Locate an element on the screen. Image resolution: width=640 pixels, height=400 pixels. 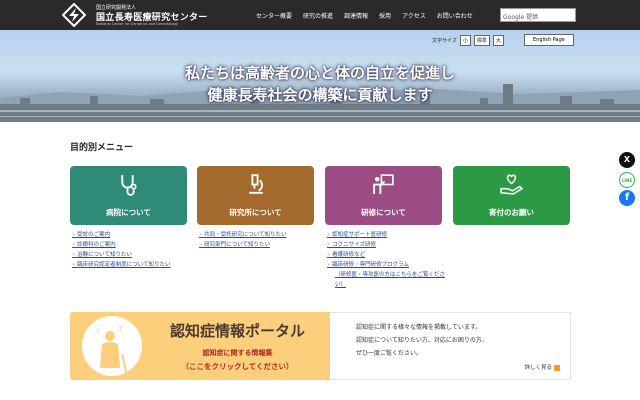
card-label: 研究所について is located at coordinates (255, 212).